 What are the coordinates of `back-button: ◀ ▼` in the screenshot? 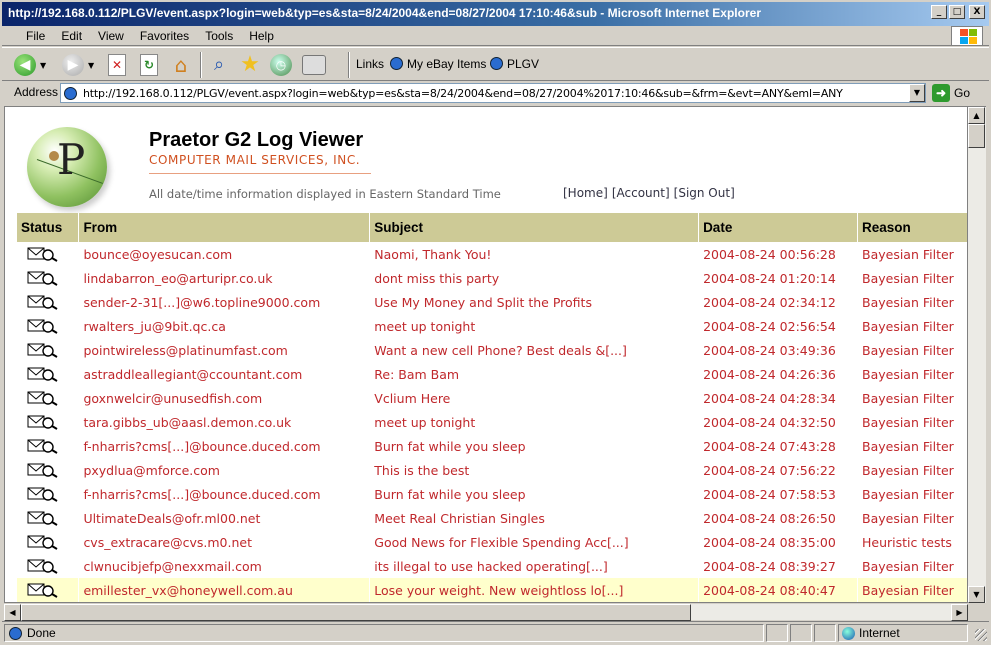 It's located at (30, 65).